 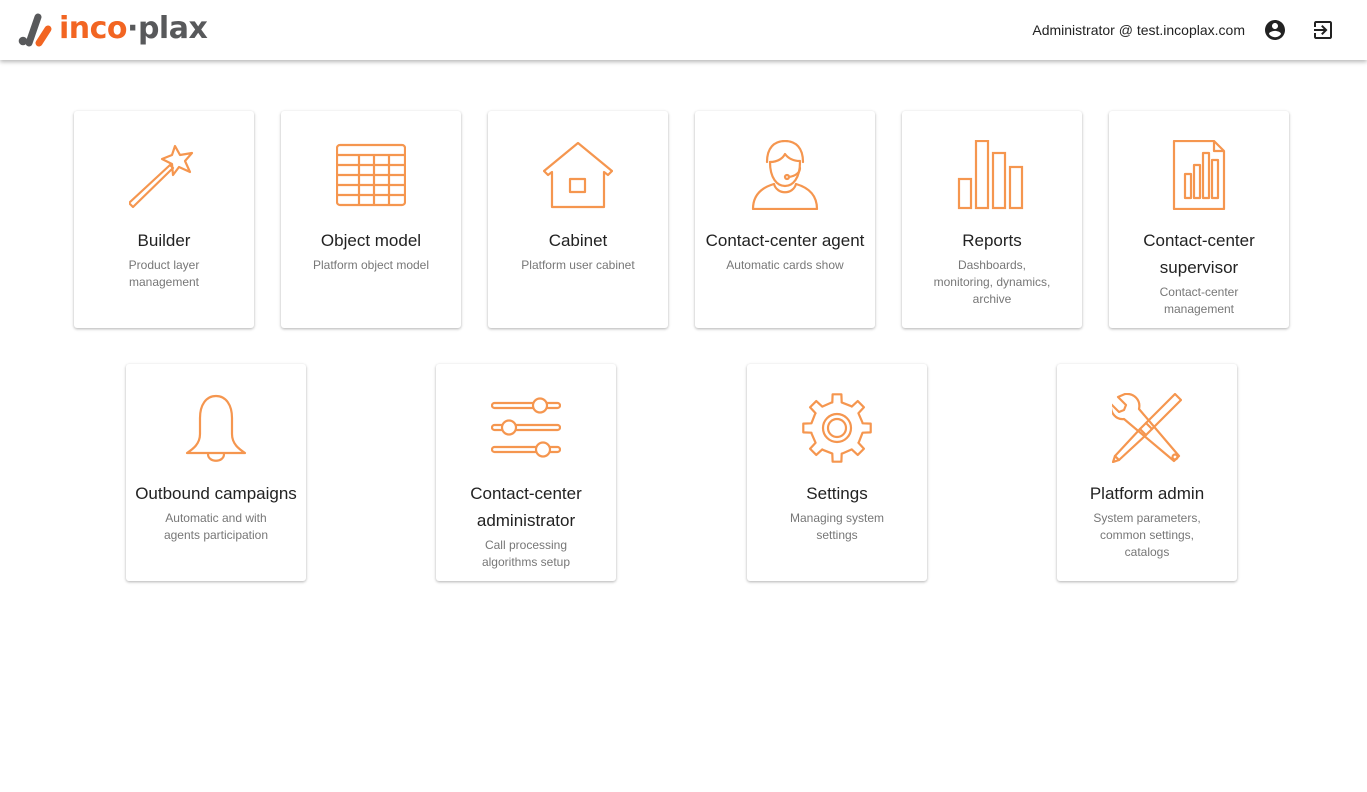 What do you see at coordinates (578, 240) in the screenshot?
I see `module-title-text: Cabinet` at bounding box center [578, 240].